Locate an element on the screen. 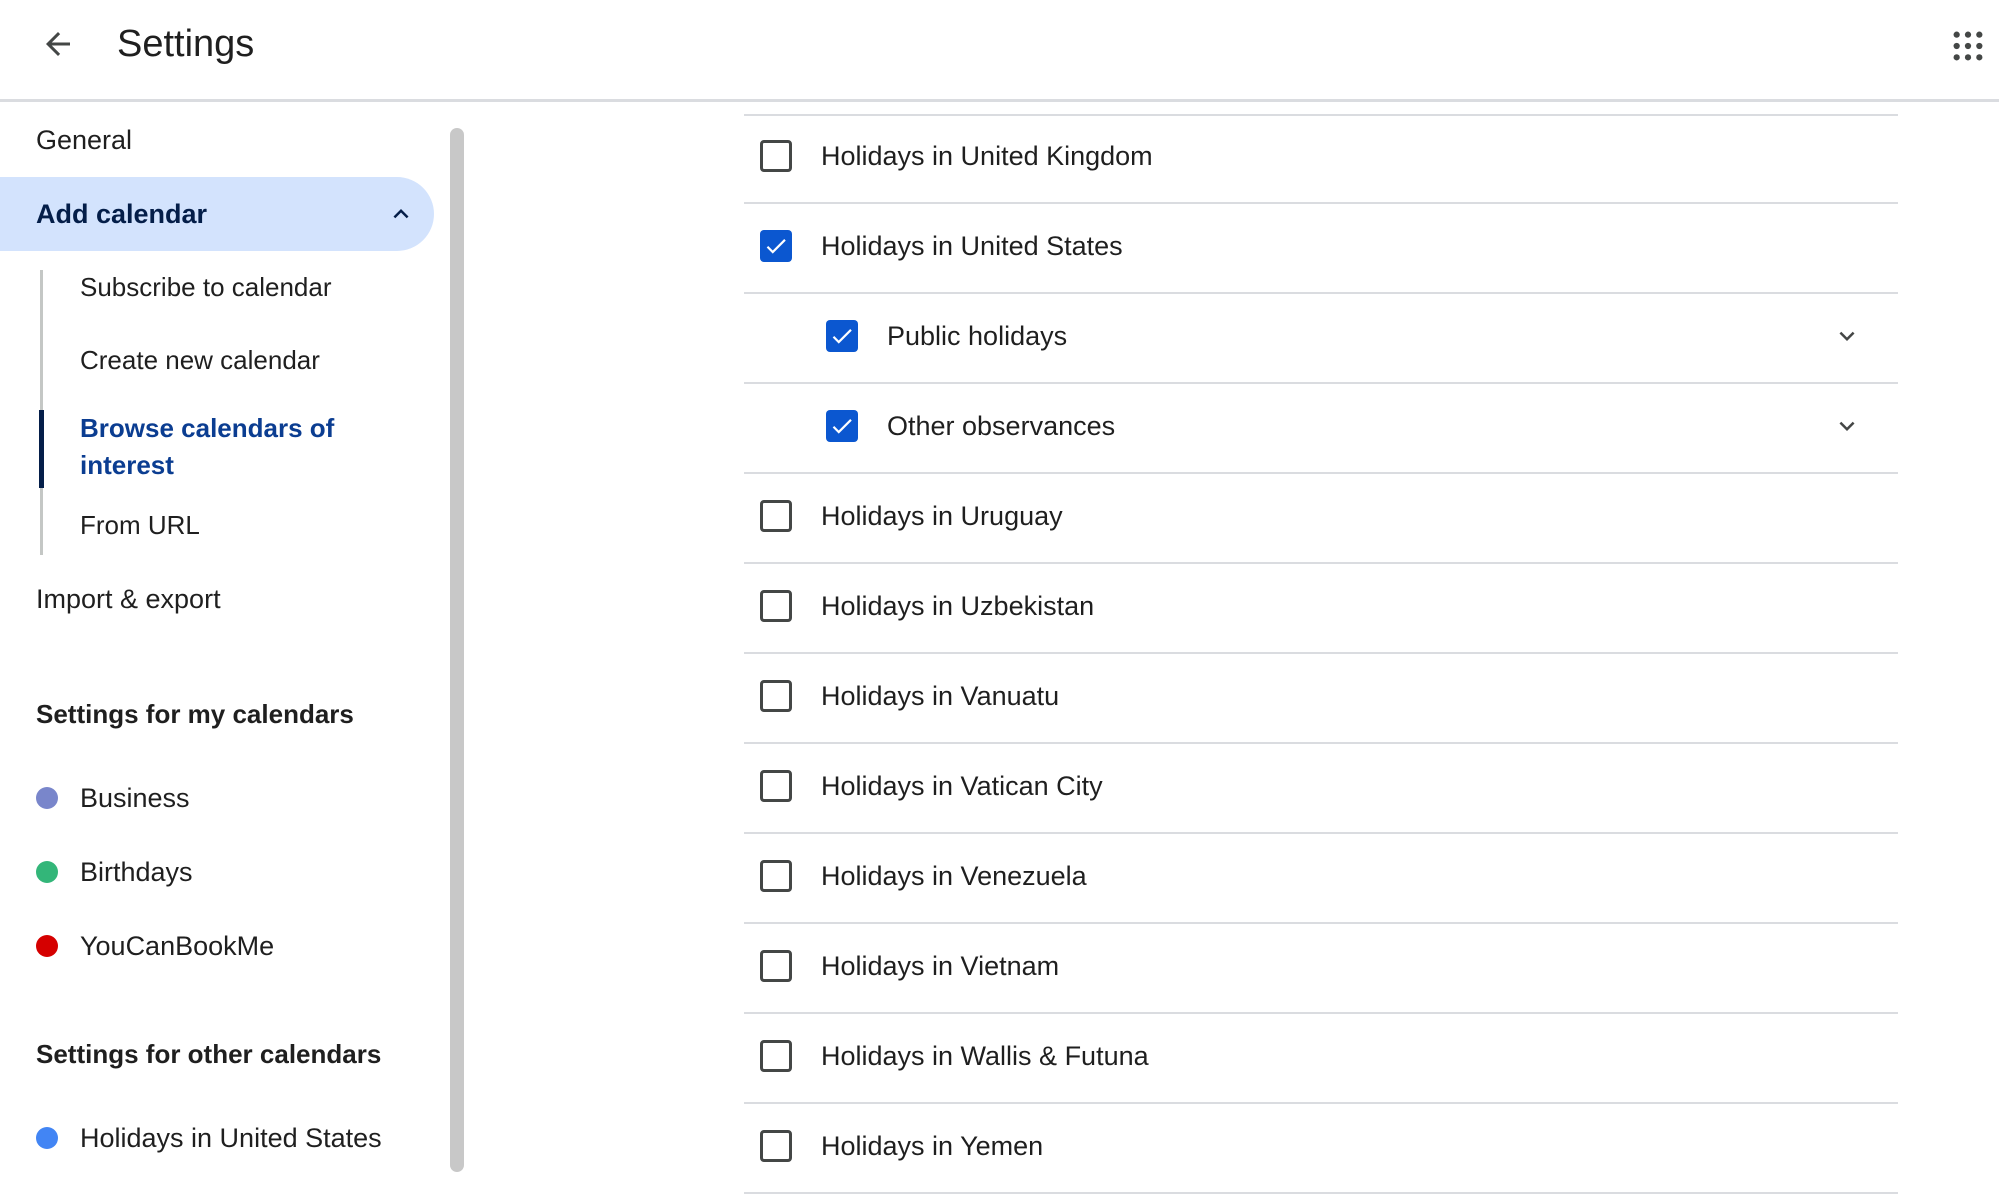 The width and height of the screenshot is (1999, 1194). calendar-option-label: Holidays in Yemen is located at coordinates (932, 1146).